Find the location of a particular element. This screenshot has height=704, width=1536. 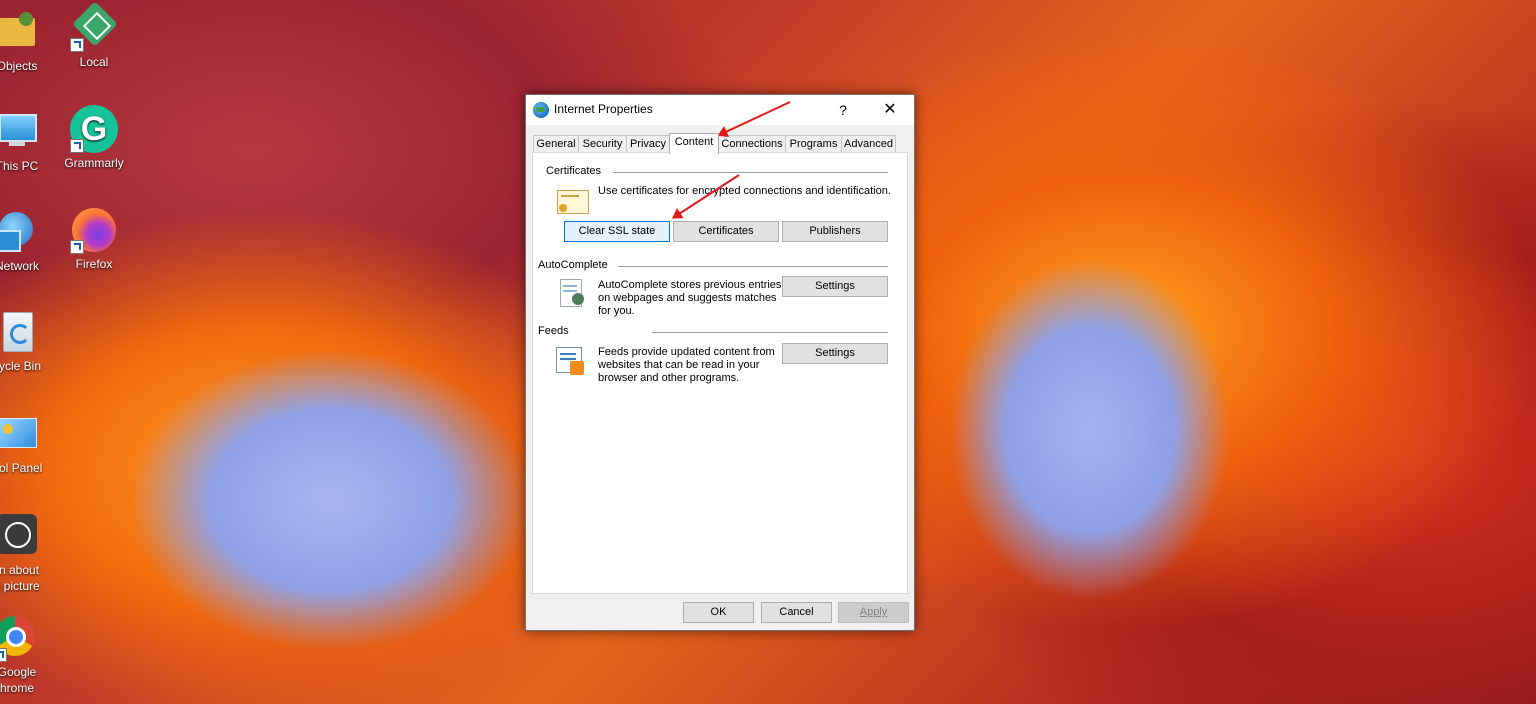

desktop-icon-firefox: Firefox is located at coordinates (94, 239).